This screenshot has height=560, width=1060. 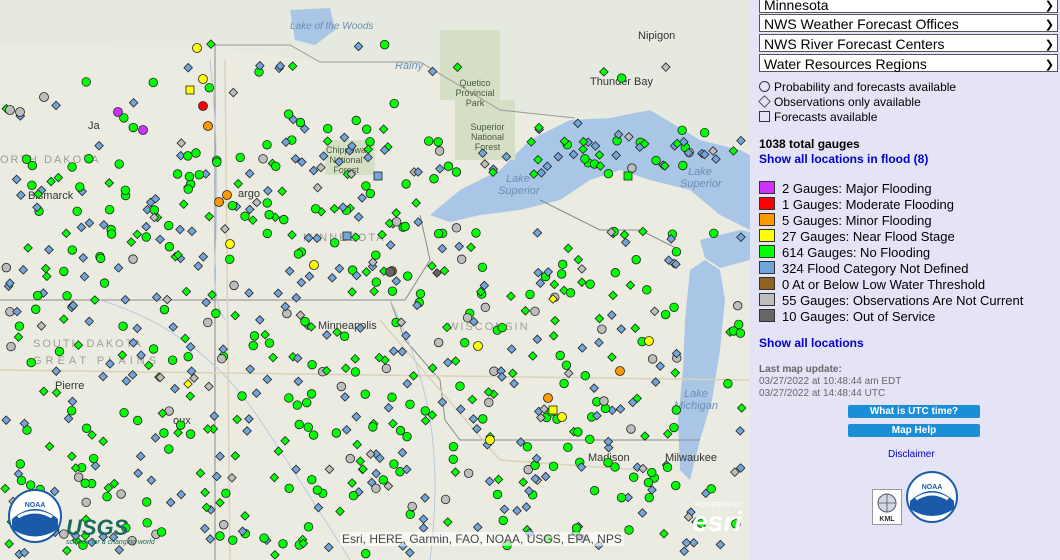 I want to click on show-all-locations-link: Show all locations, so click(x=811, y=343).